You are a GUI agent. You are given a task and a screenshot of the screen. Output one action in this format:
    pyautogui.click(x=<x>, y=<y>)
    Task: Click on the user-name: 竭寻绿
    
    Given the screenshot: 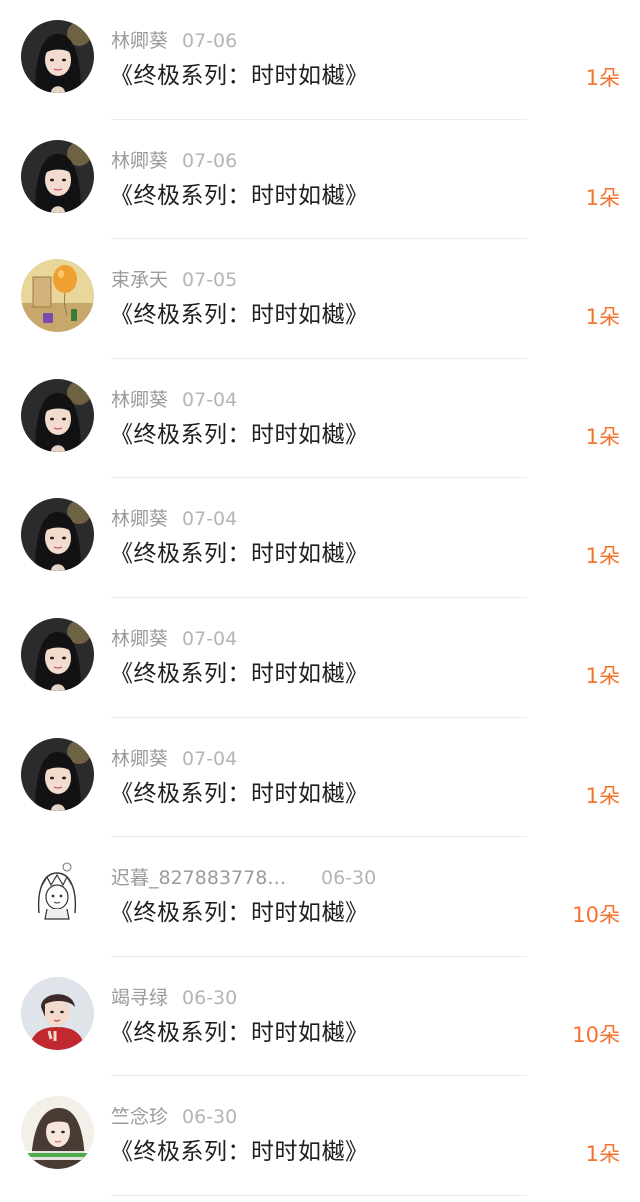 What is the action you would take?
    pyautogui.click(x=139, y=998)
    